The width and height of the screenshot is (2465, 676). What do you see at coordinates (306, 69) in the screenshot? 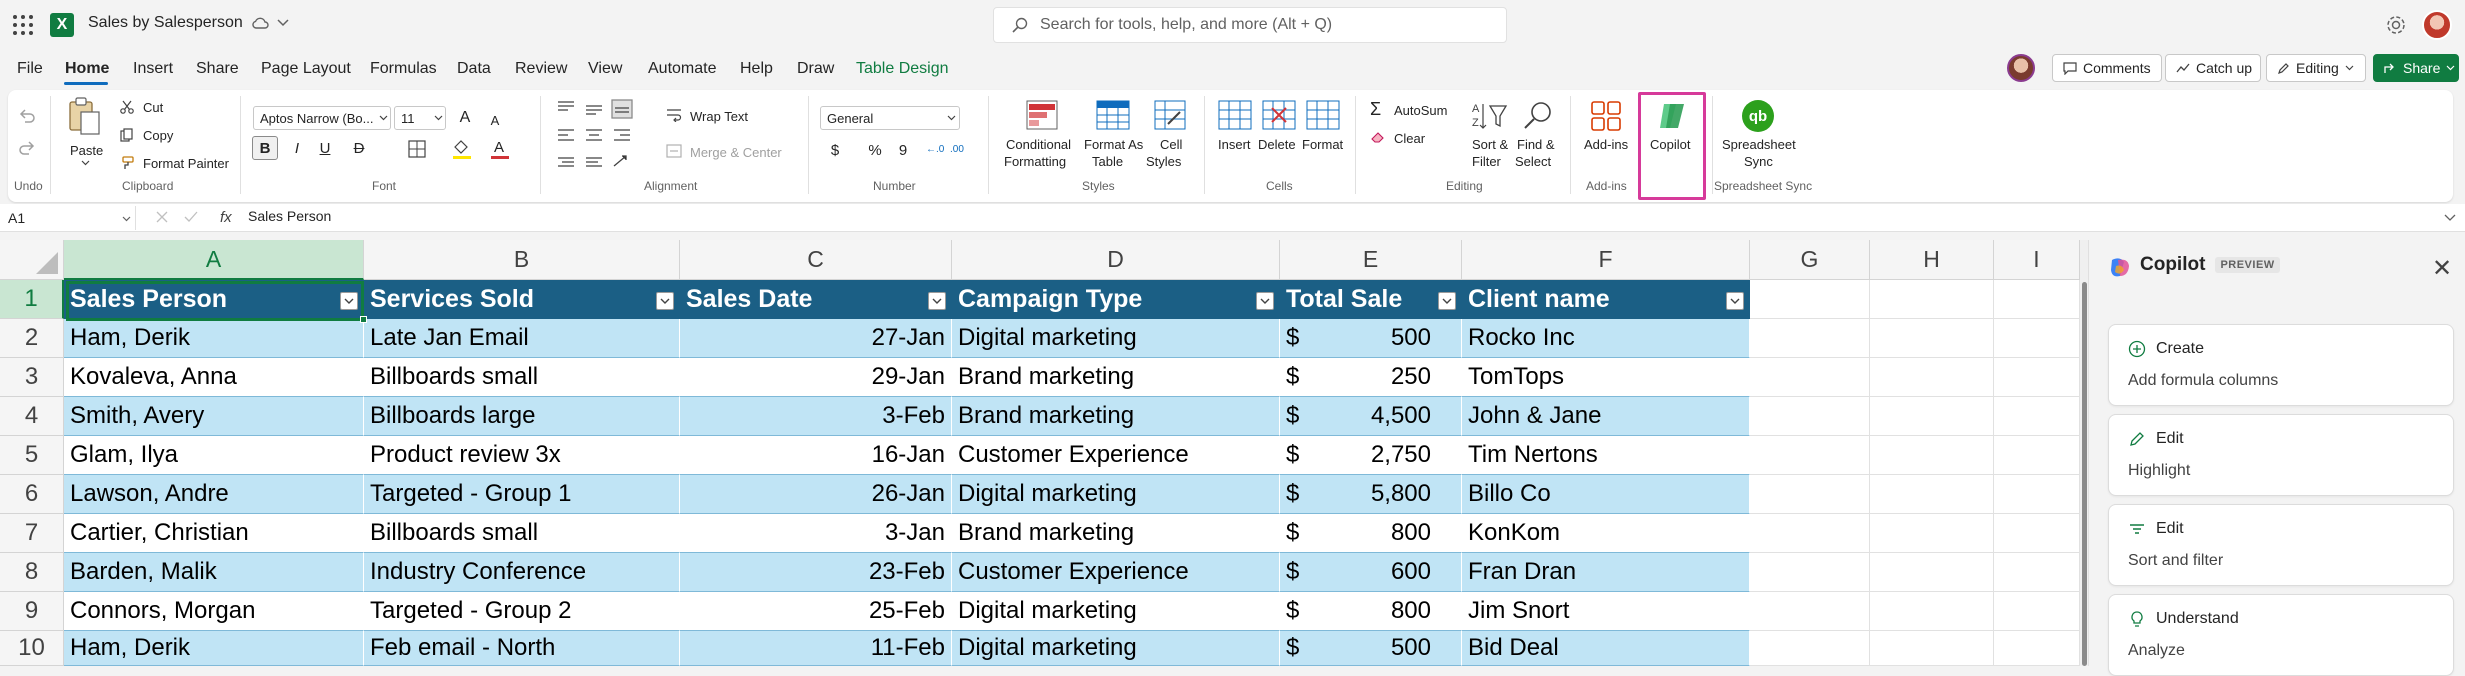
I see `tab-page-layout: Page Layout` at bounding box center [306, 69].